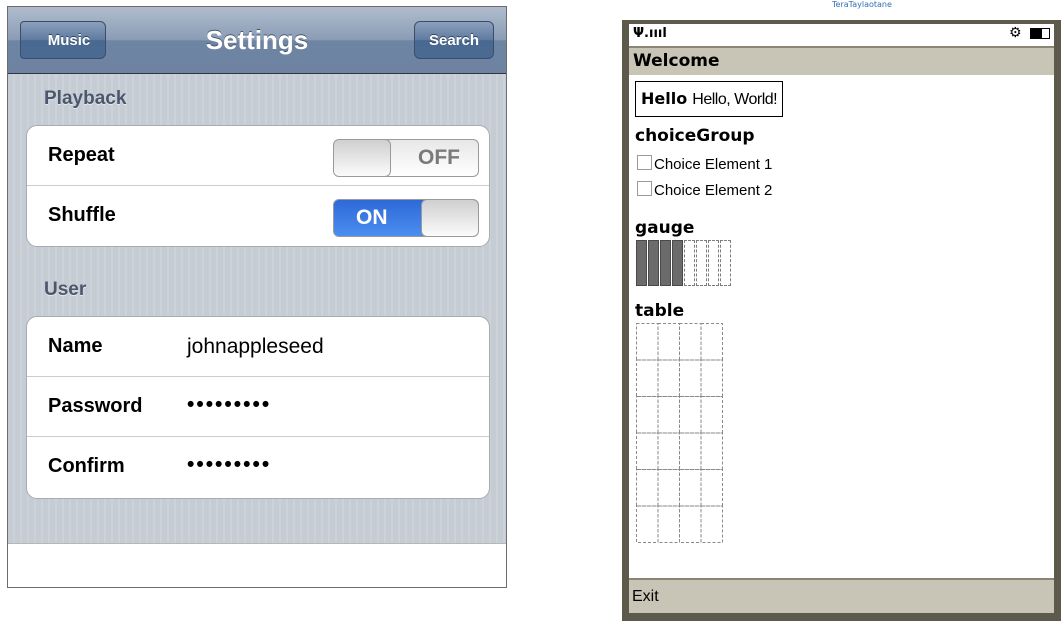 The height and width of the screenshot is (621, 1061). I want to click on shuffle-row: Shuffle ON, so click(258, 216).